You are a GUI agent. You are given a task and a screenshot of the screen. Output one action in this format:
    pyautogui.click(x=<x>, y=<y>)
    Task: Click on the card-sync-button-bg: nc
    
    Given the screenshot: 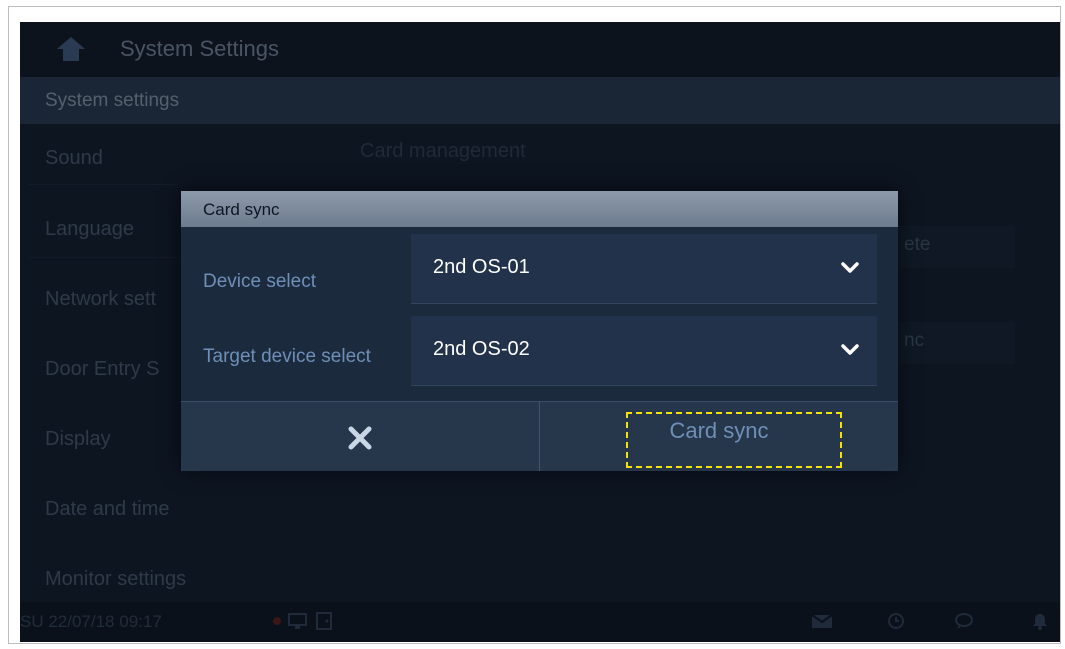 What is the action you would take?
    pyautogui.click(x=952, y=343)
    